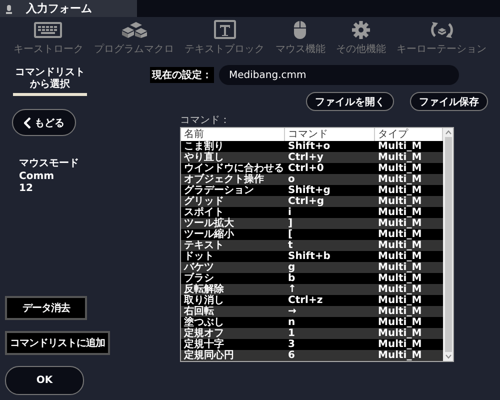 The width and height of the screenshot is (500, 400). Describe the element at coordinates (209, 223) in the screenshot. I see `table-cell-text: ツール拡大` at that location.